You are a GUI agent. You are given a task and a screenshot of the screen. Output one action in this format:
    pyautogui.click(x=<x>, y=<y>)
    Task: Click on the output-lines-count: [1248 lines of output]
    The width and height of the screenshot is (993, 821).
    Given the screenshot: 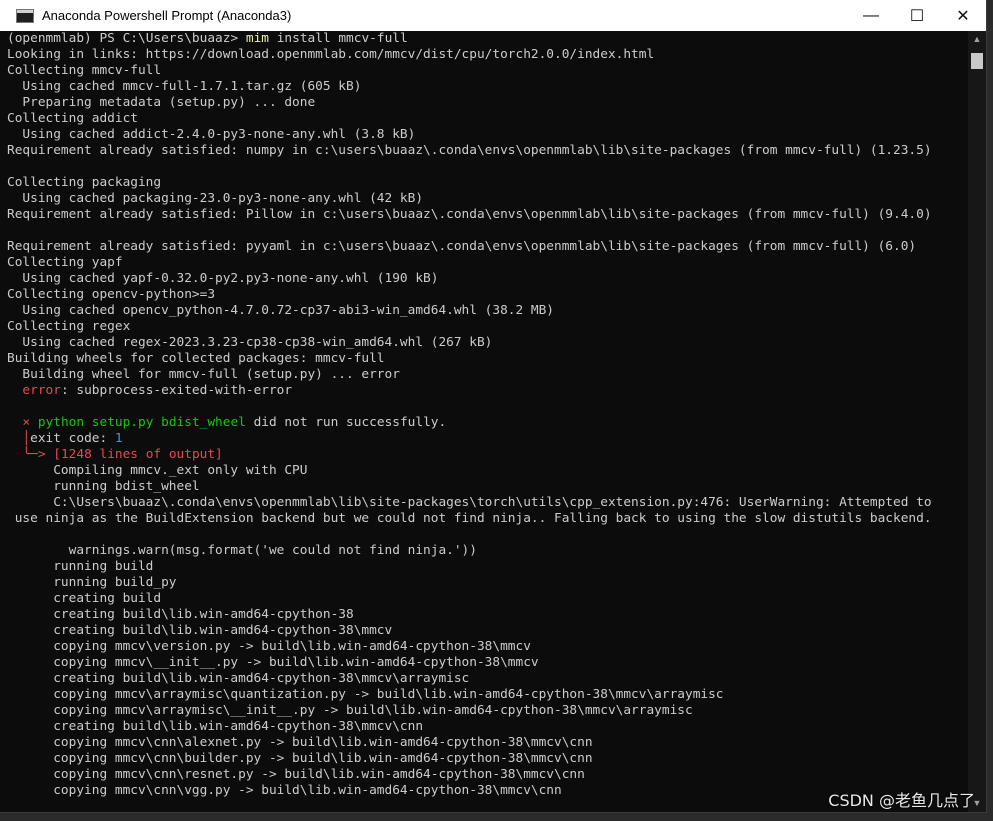 What is the action you would take?
    pyautogui.click(x=138, y=454)
    